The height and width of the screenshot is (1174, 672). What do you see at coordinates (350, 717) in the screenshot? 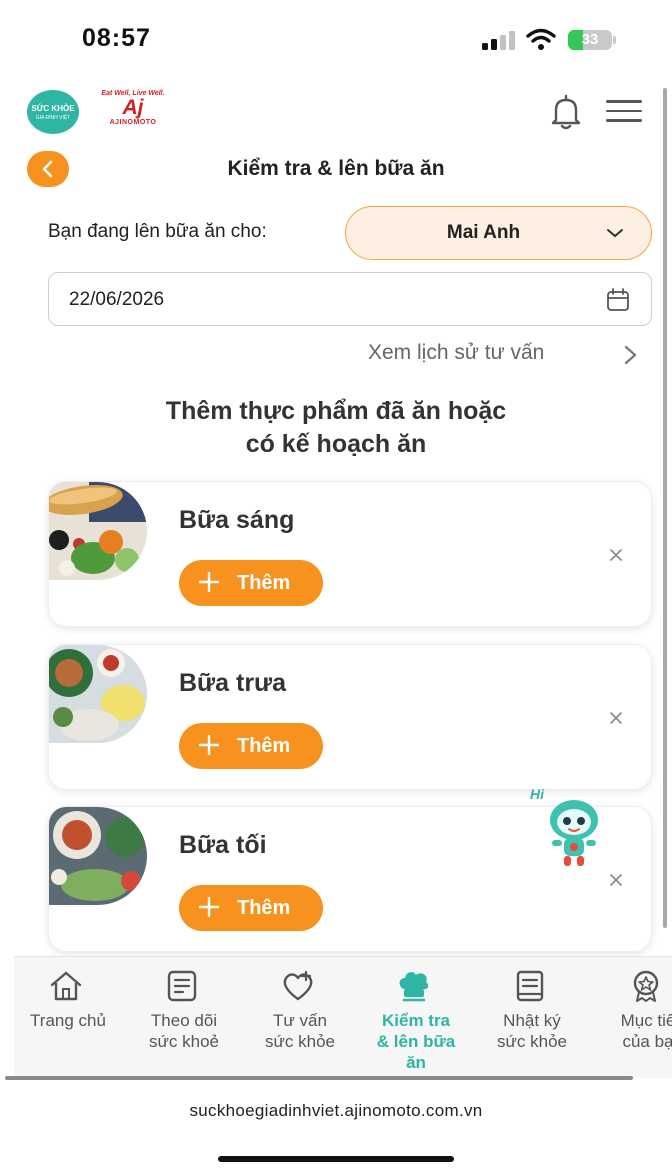
I see `meal-card-lunch: Bữa trưa Thêm` at bounding box center [350, 717].